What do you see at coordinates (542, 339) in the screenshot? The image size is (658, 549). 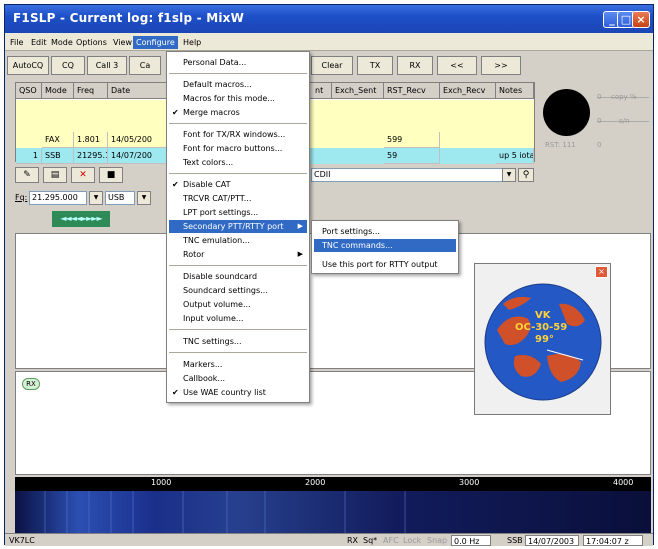 I see `globe-window: × VK OC-30-59 99°` at bounding box center [542, 339].